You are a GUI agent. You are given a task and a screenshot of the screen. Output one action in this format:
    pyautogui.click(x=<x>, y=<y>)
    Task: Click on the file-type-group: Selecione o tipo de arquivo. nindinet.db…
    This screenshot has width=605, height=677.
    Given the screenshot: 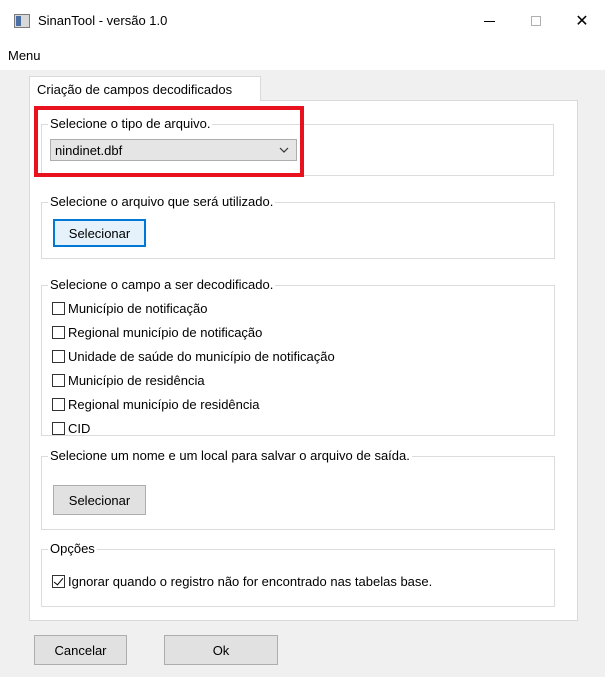 What is the action you would take?
    pyautogui.click(x=297, y=146)
    